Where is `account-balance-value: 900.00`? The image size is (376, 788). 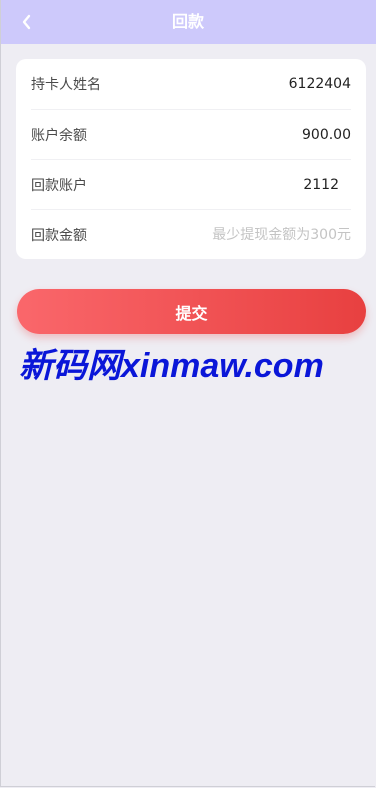
account-balance-value: 900.00 is located at coordinates (326, 135).